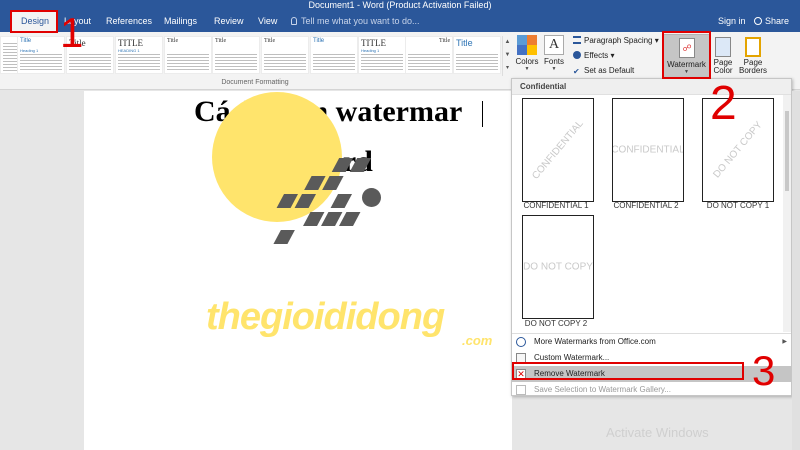 The height and width of the screenshot is (450, 800). I want to click on watermark-option-confidential-1: CONFIDENTIAL, so click(558, 150).